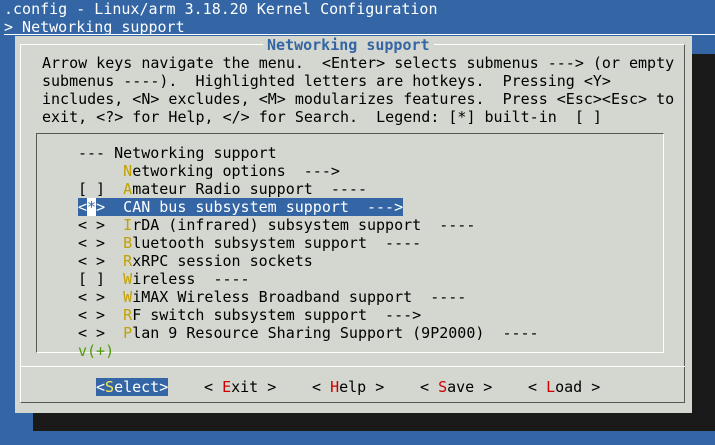 This screenshot has width=715, height=445. I want to click on item-label: rDA (infrared) subsystem support ----, so click(304, 225).